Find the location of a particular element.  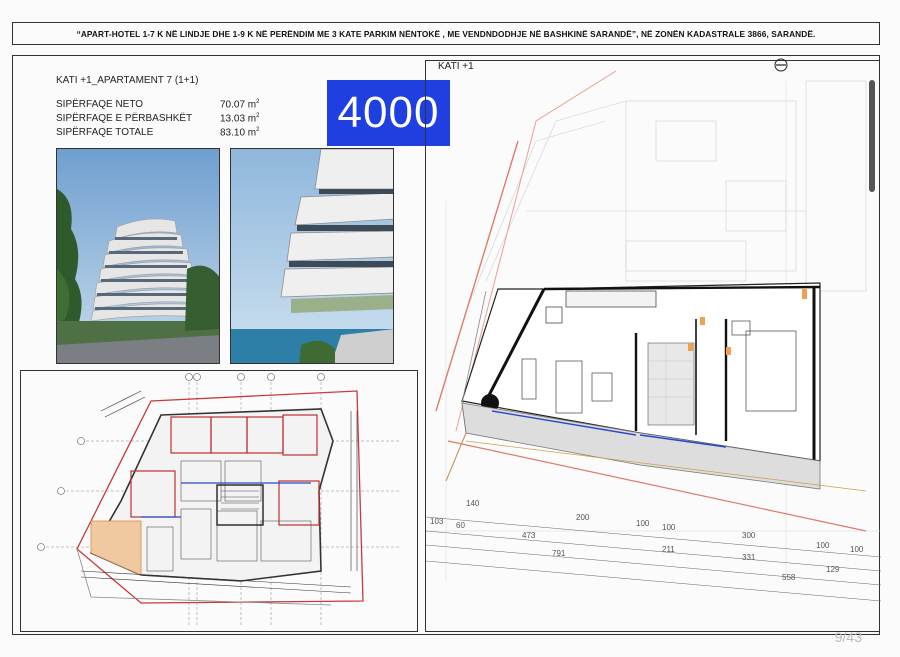

north-arrow-icon is located at coordinates (781, 65).